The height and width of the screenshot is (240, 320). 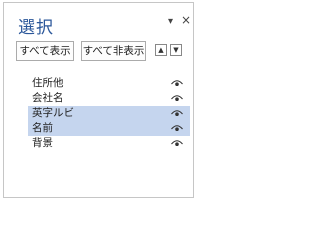 I want to click on item-name: 英字ルビ, so click(x=53, y=113).